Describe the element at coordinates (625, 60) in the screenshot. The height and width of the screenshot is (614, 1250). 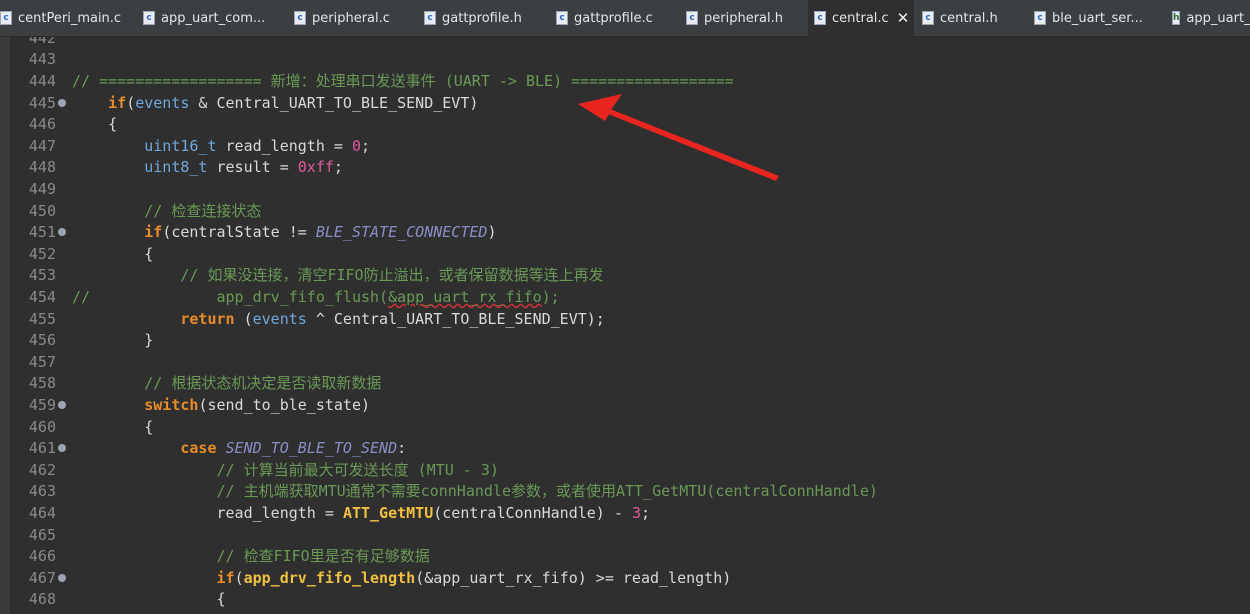
I see `code-line: 443` at that location.